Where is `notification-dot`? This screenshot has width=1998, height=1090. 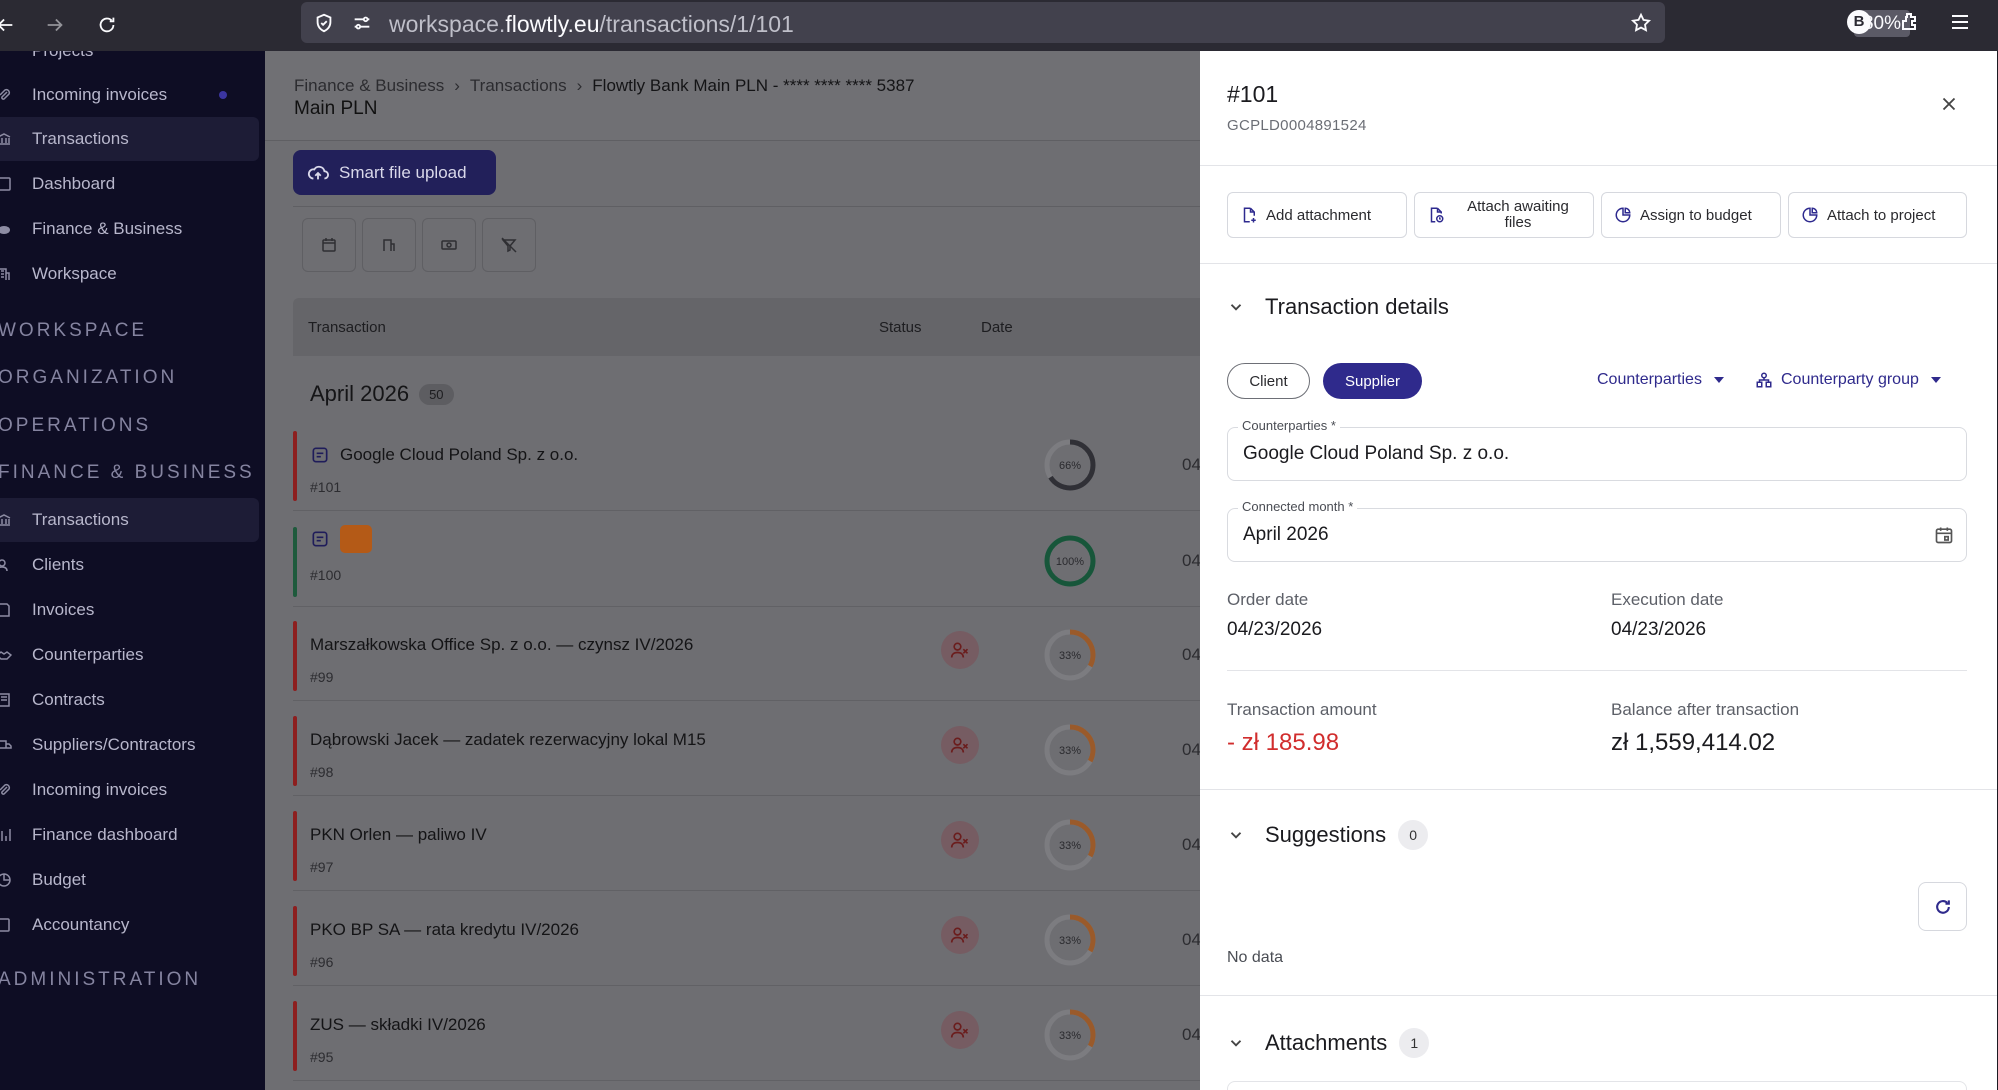
notification-dot is located at coordinates (223, 95).